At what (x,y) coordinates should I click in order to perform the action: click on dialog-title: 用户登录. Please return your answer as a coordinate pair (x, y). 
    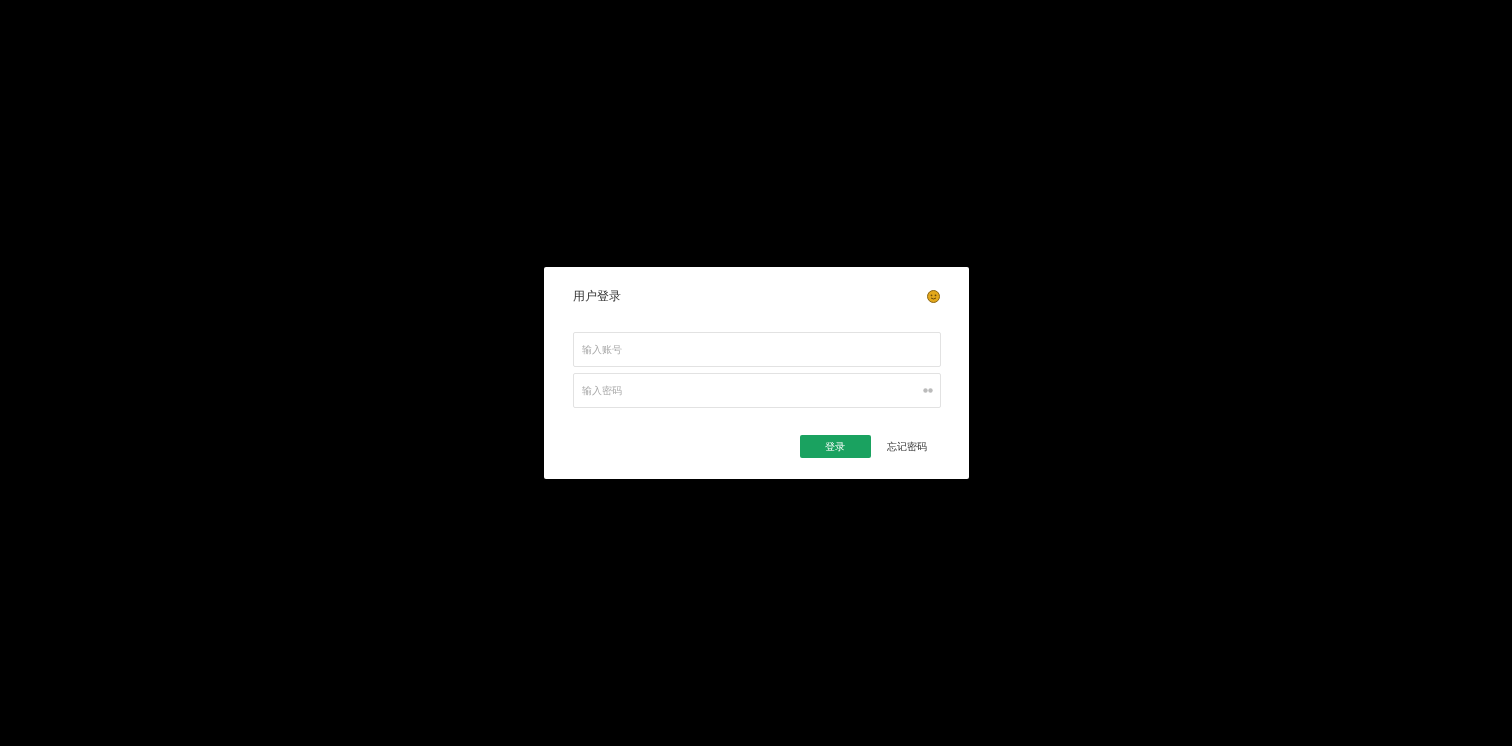
    Looking at the image, I should click on (596, 296).